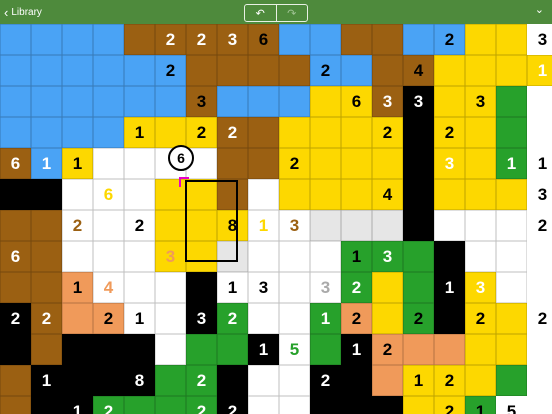  I want to click on back-to-library-button: ‹ Library, so click(23, 12).